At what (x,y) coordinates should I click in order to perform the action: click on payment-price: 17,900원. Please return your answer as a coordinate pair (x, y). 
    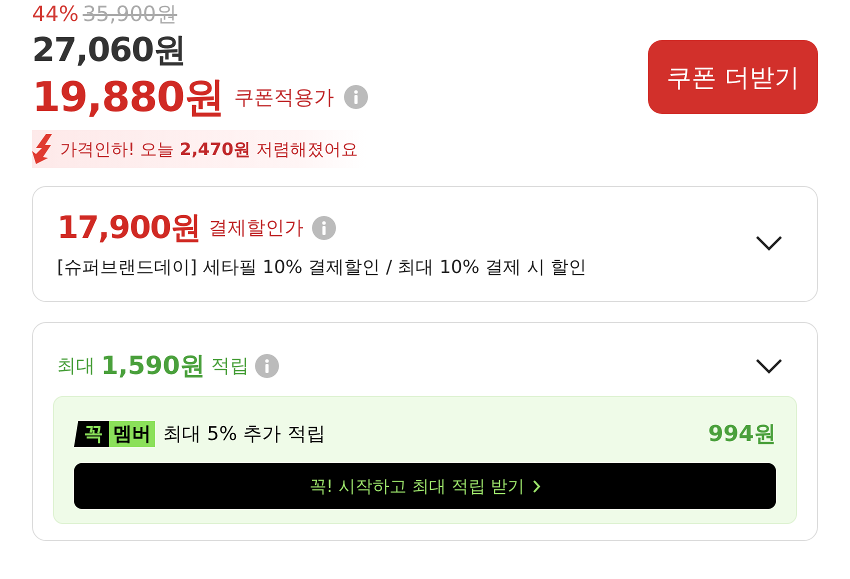
    Looking at the image, I should click on (129, 228).